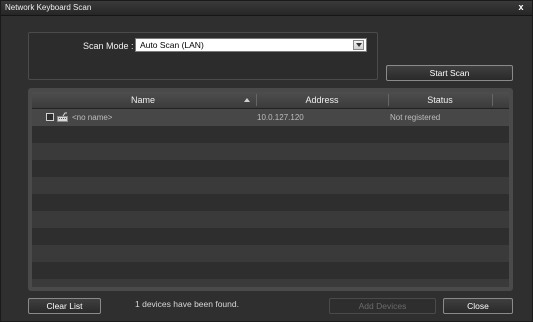 The height and width of the screenshot is (322, 533). I want to click on device-name: <no name>, so click(92, 117).